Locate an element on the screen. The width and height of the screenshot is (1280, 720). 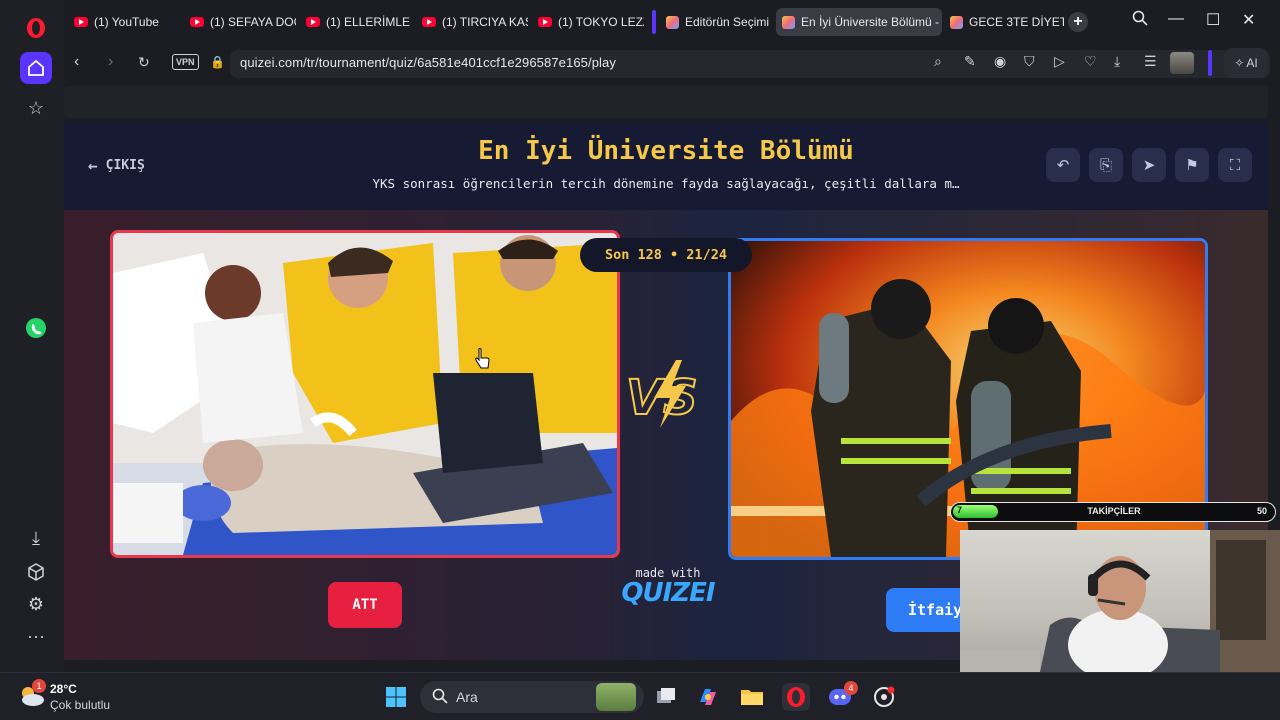
taskbar-search: Ara is located at coordinates (532, 697).